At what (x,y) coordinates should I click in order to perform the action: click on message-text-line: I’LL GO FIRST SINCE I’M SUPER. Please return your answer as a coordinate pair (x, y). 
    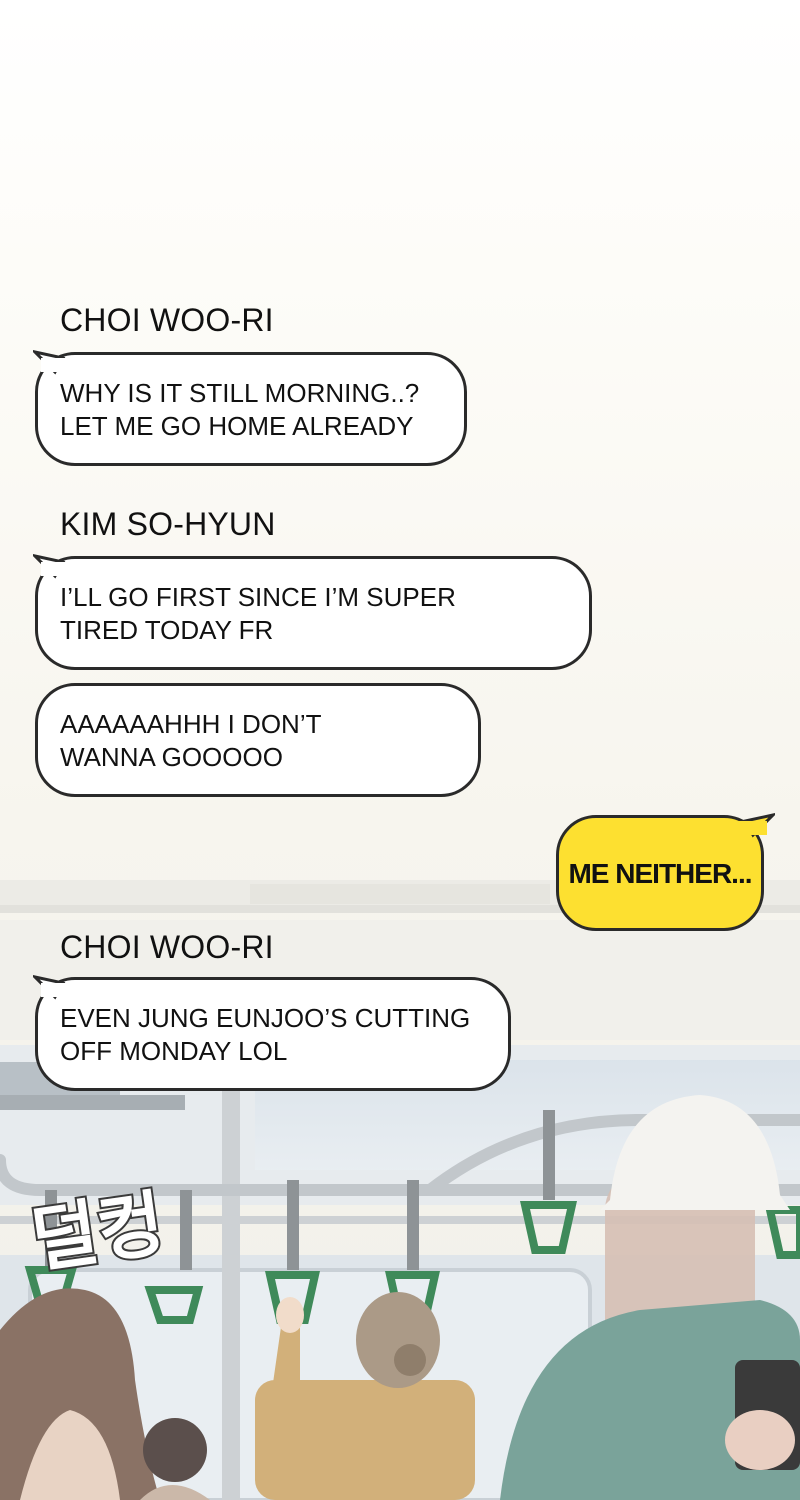
    Looking at the image, I should click on (258, 597).